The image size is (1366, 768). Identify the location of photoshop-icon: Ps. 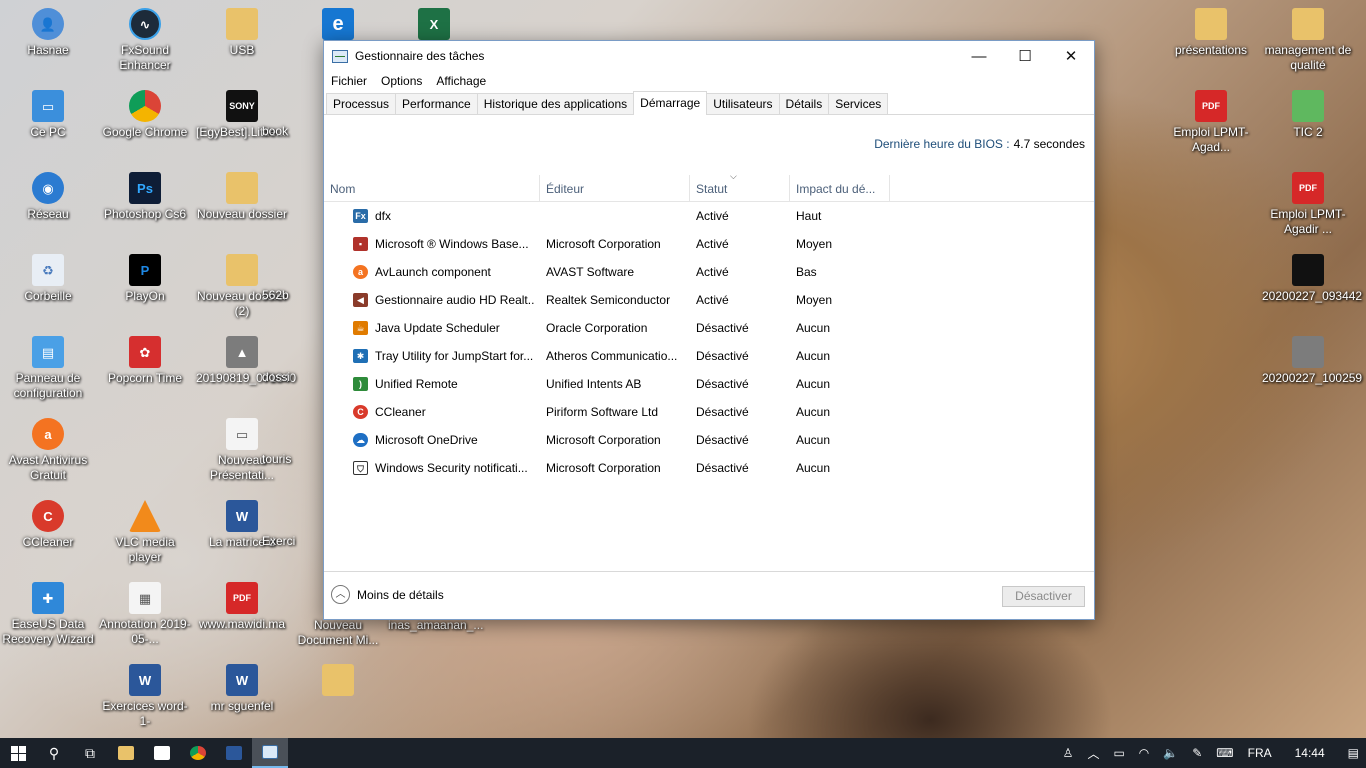
(145, 188).